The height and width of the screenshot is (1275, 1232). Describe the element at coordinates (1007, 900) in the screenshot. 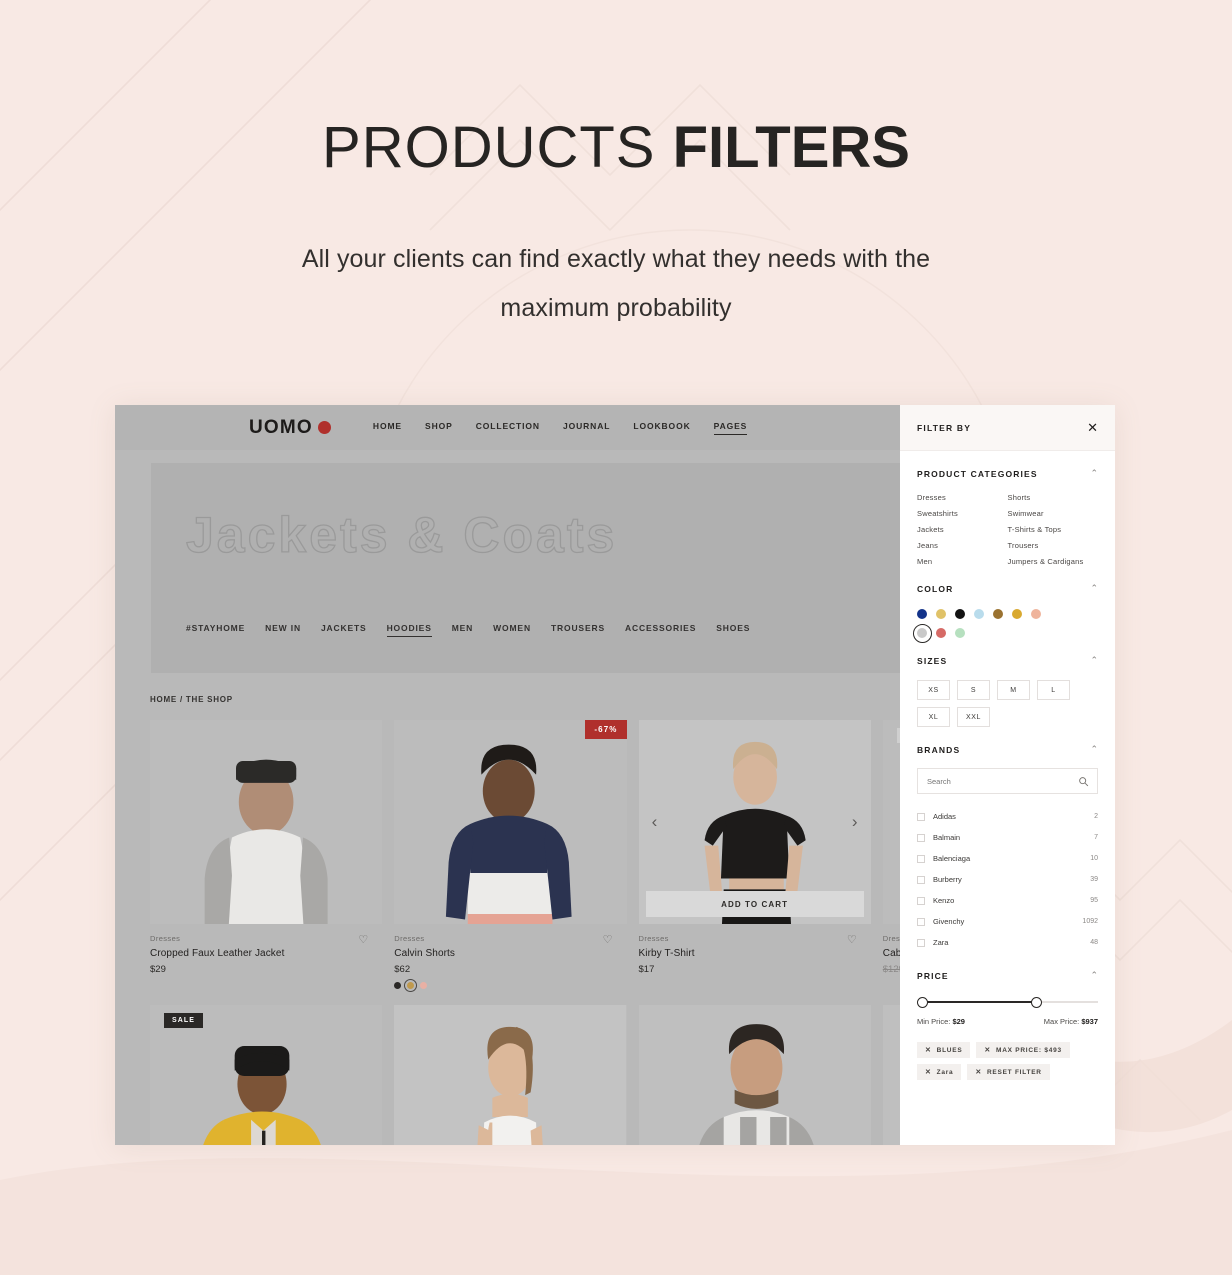

I see `brand-row-kenzo: Kenzo 95` at that location.